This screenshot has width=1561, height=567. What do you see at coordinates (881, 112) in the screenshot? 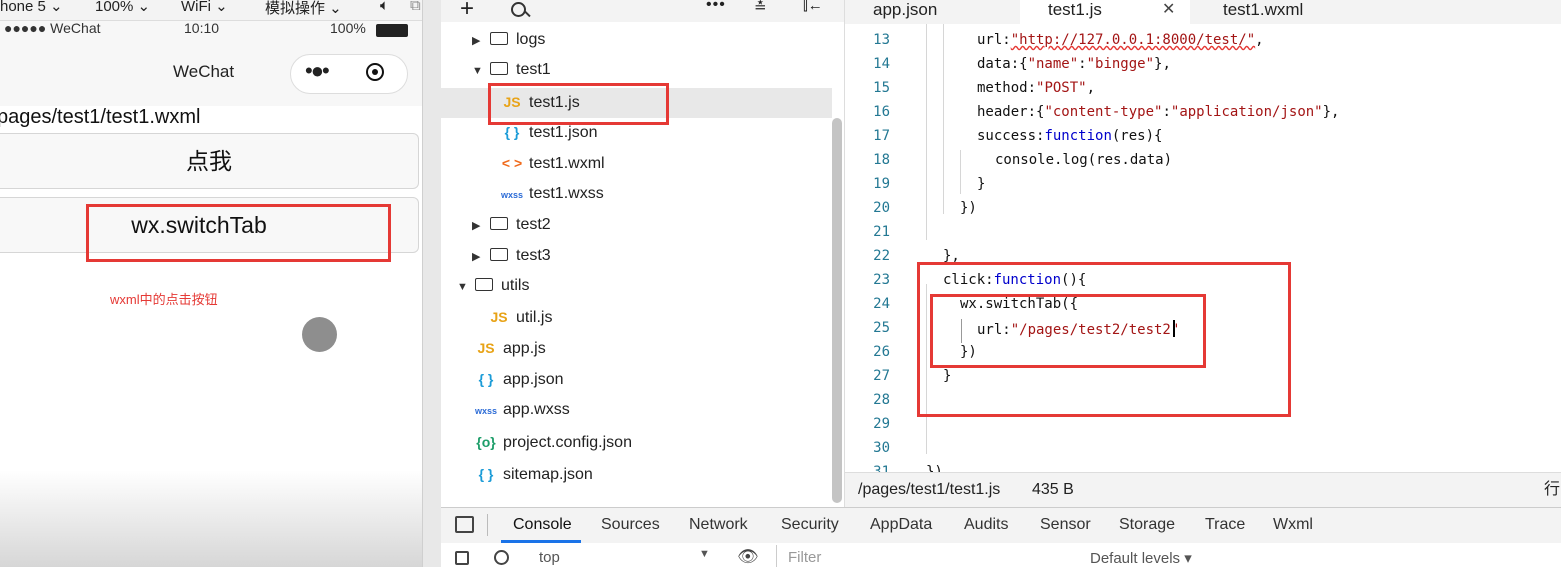
I see `line-number: 16` at bounding box center [881, 112].